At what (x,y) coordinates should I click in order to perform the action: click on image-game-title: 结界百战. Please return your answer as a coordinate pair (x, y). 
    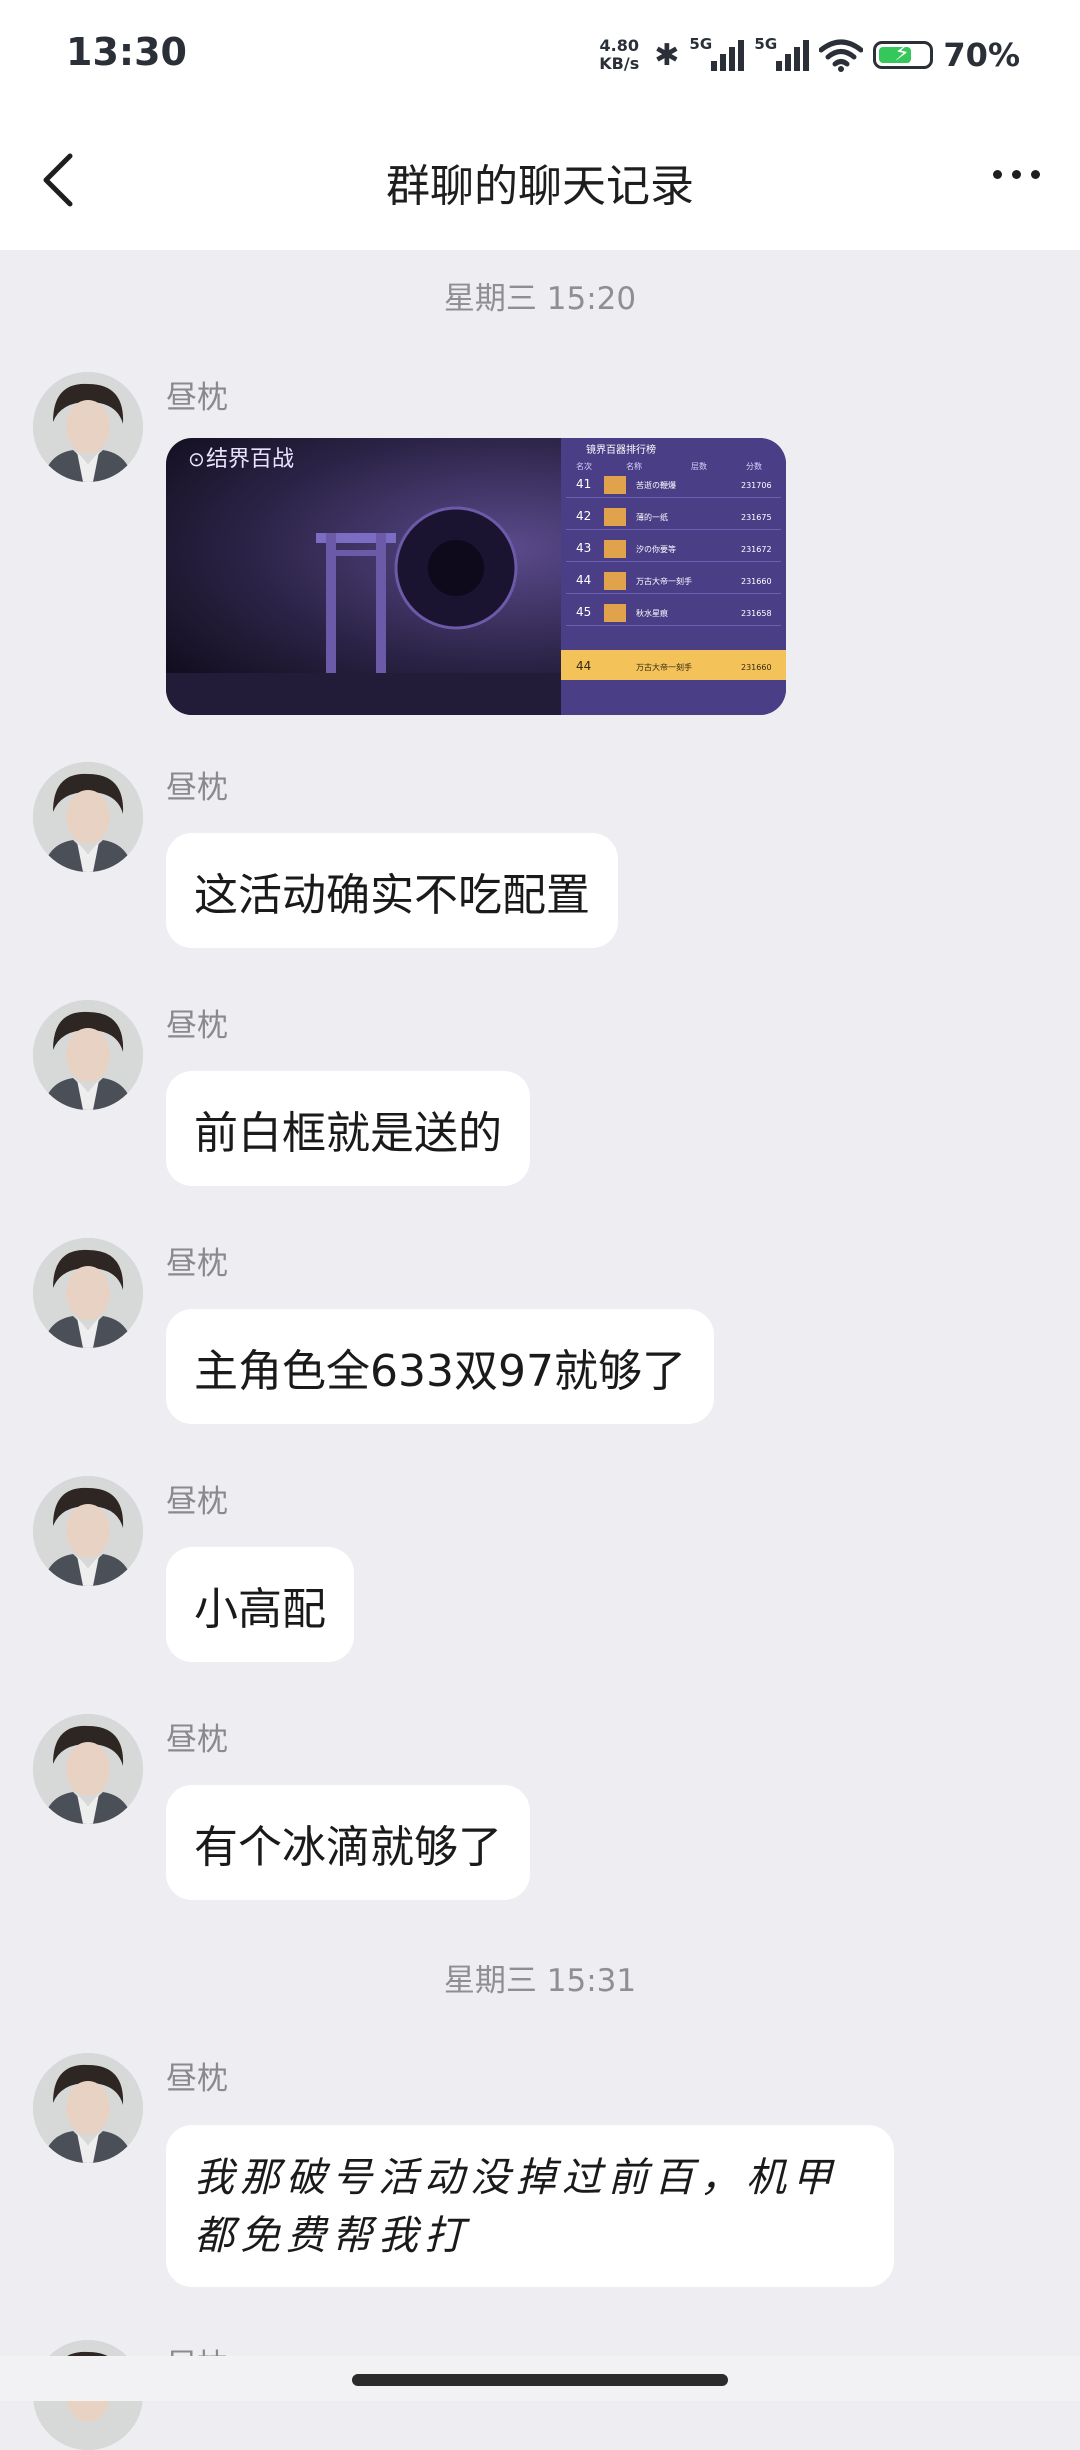
    Looking at the image, I should click on (250, 459).